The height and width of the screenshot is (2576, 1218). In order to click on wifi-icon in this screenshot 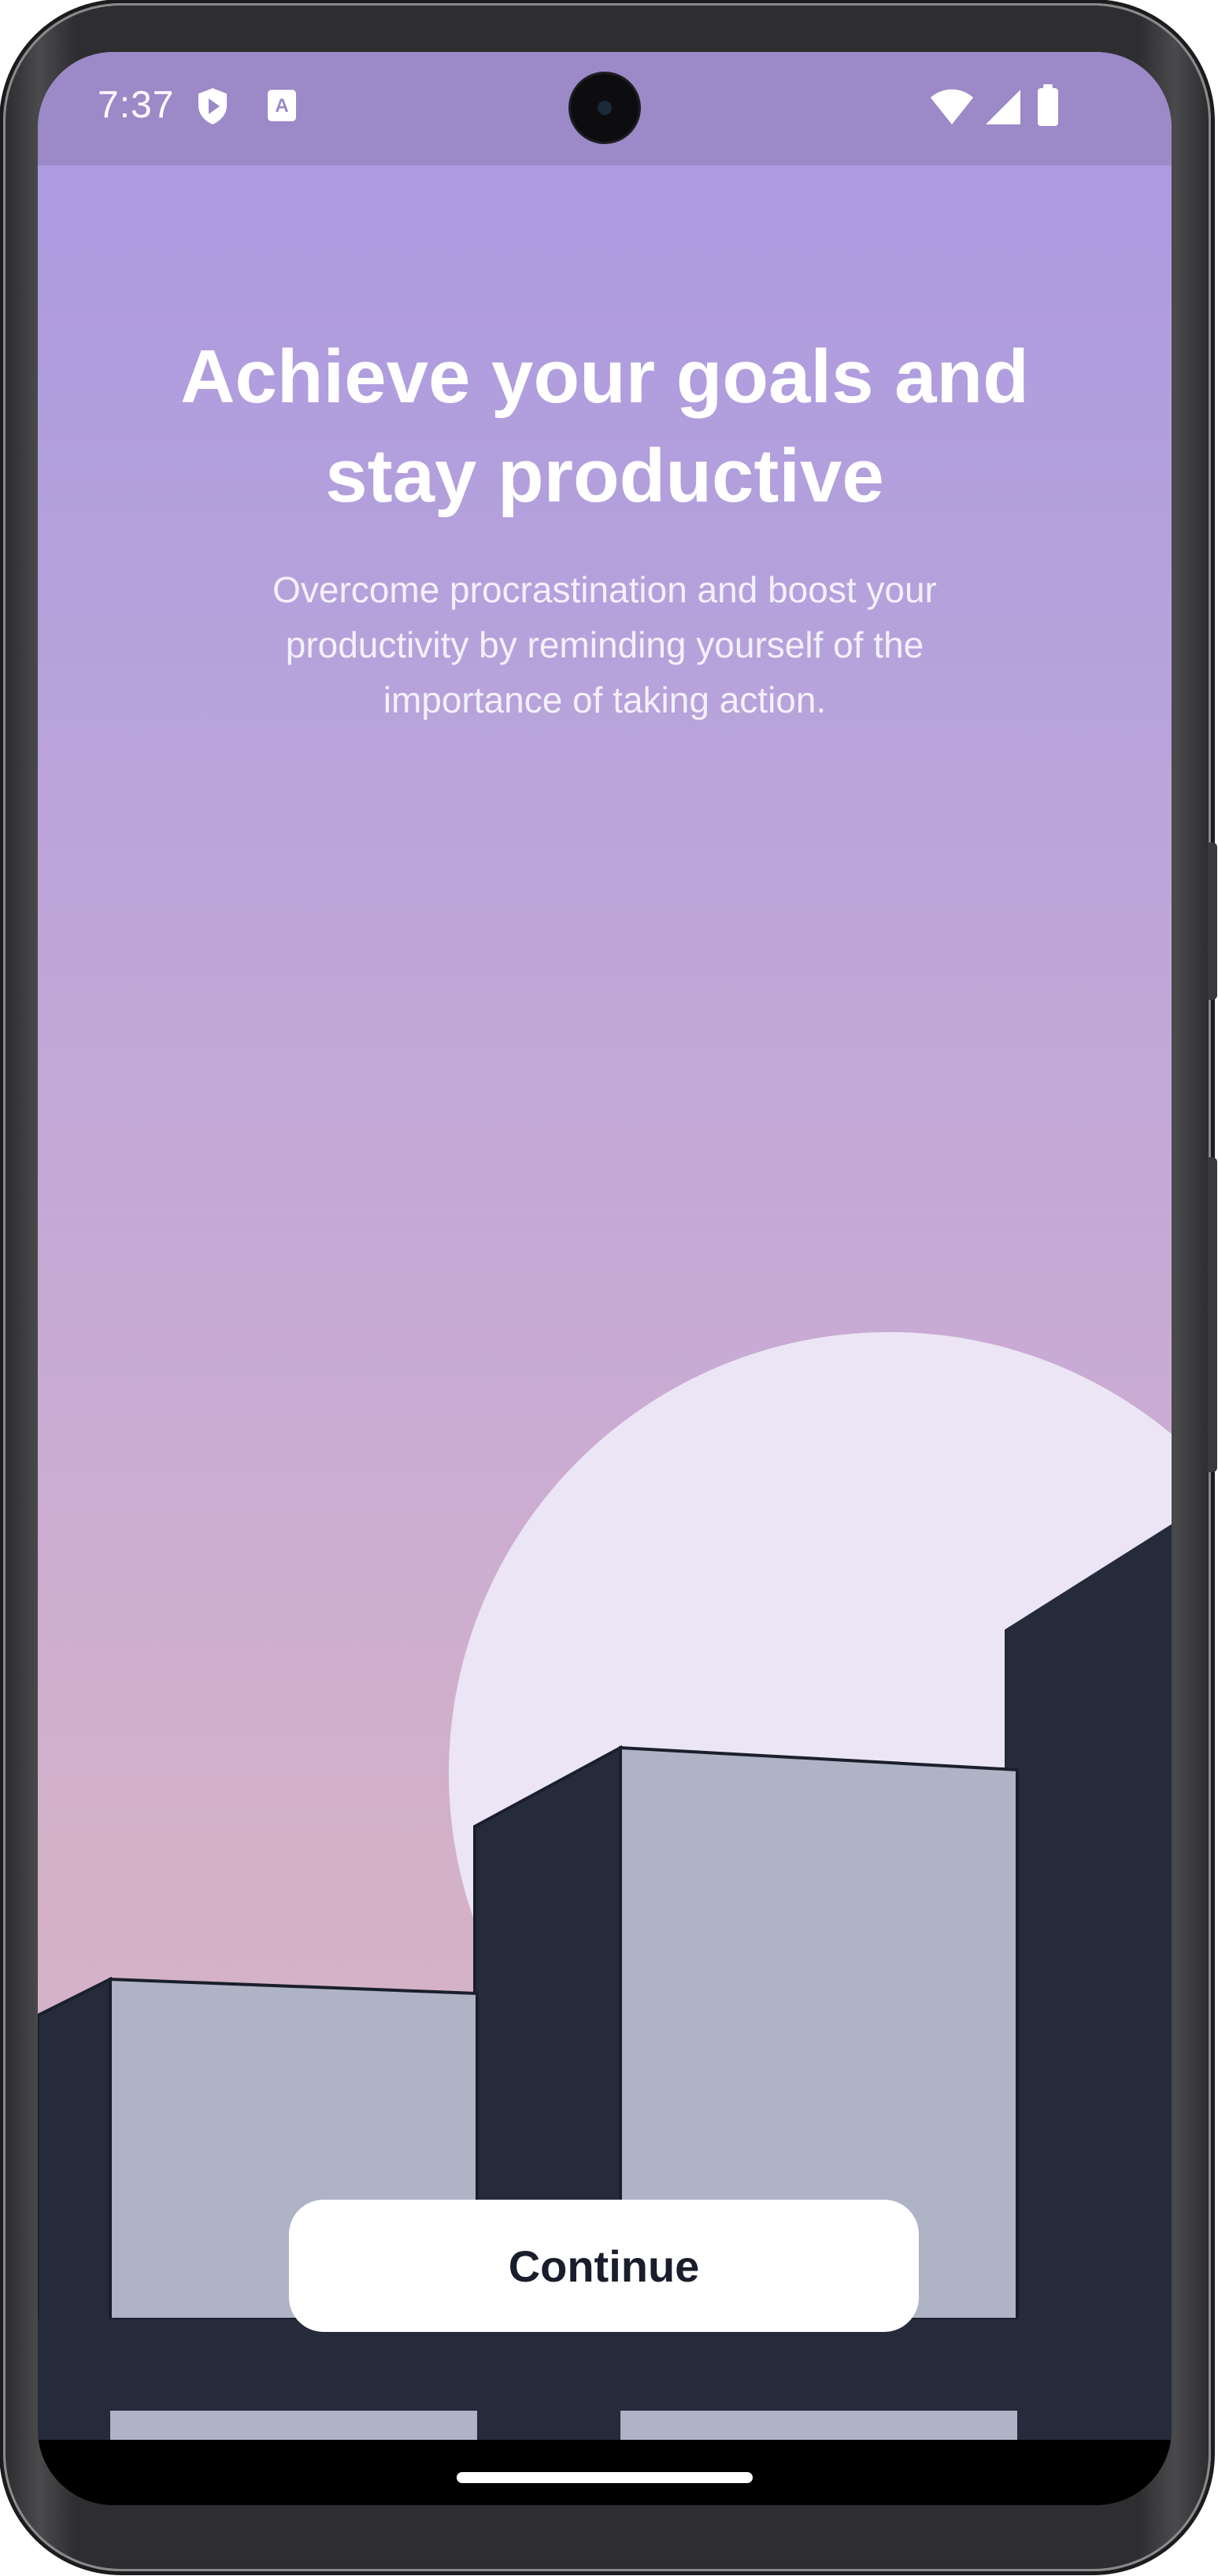, I will do `click(952, 106)`.